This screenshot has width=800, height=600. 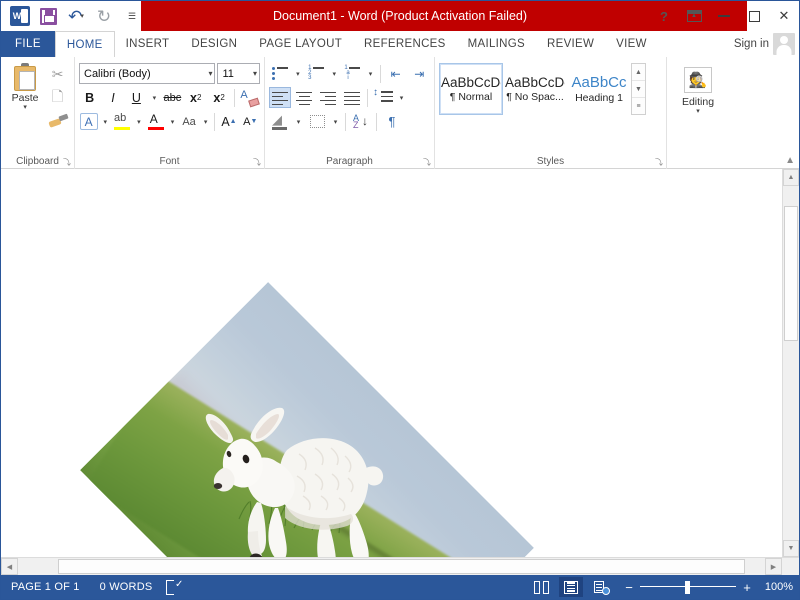 What do you see at coordinates (58, 97) in the screenshot?
I see `copy-icon: 🗋` at bounding box center [58, 97].